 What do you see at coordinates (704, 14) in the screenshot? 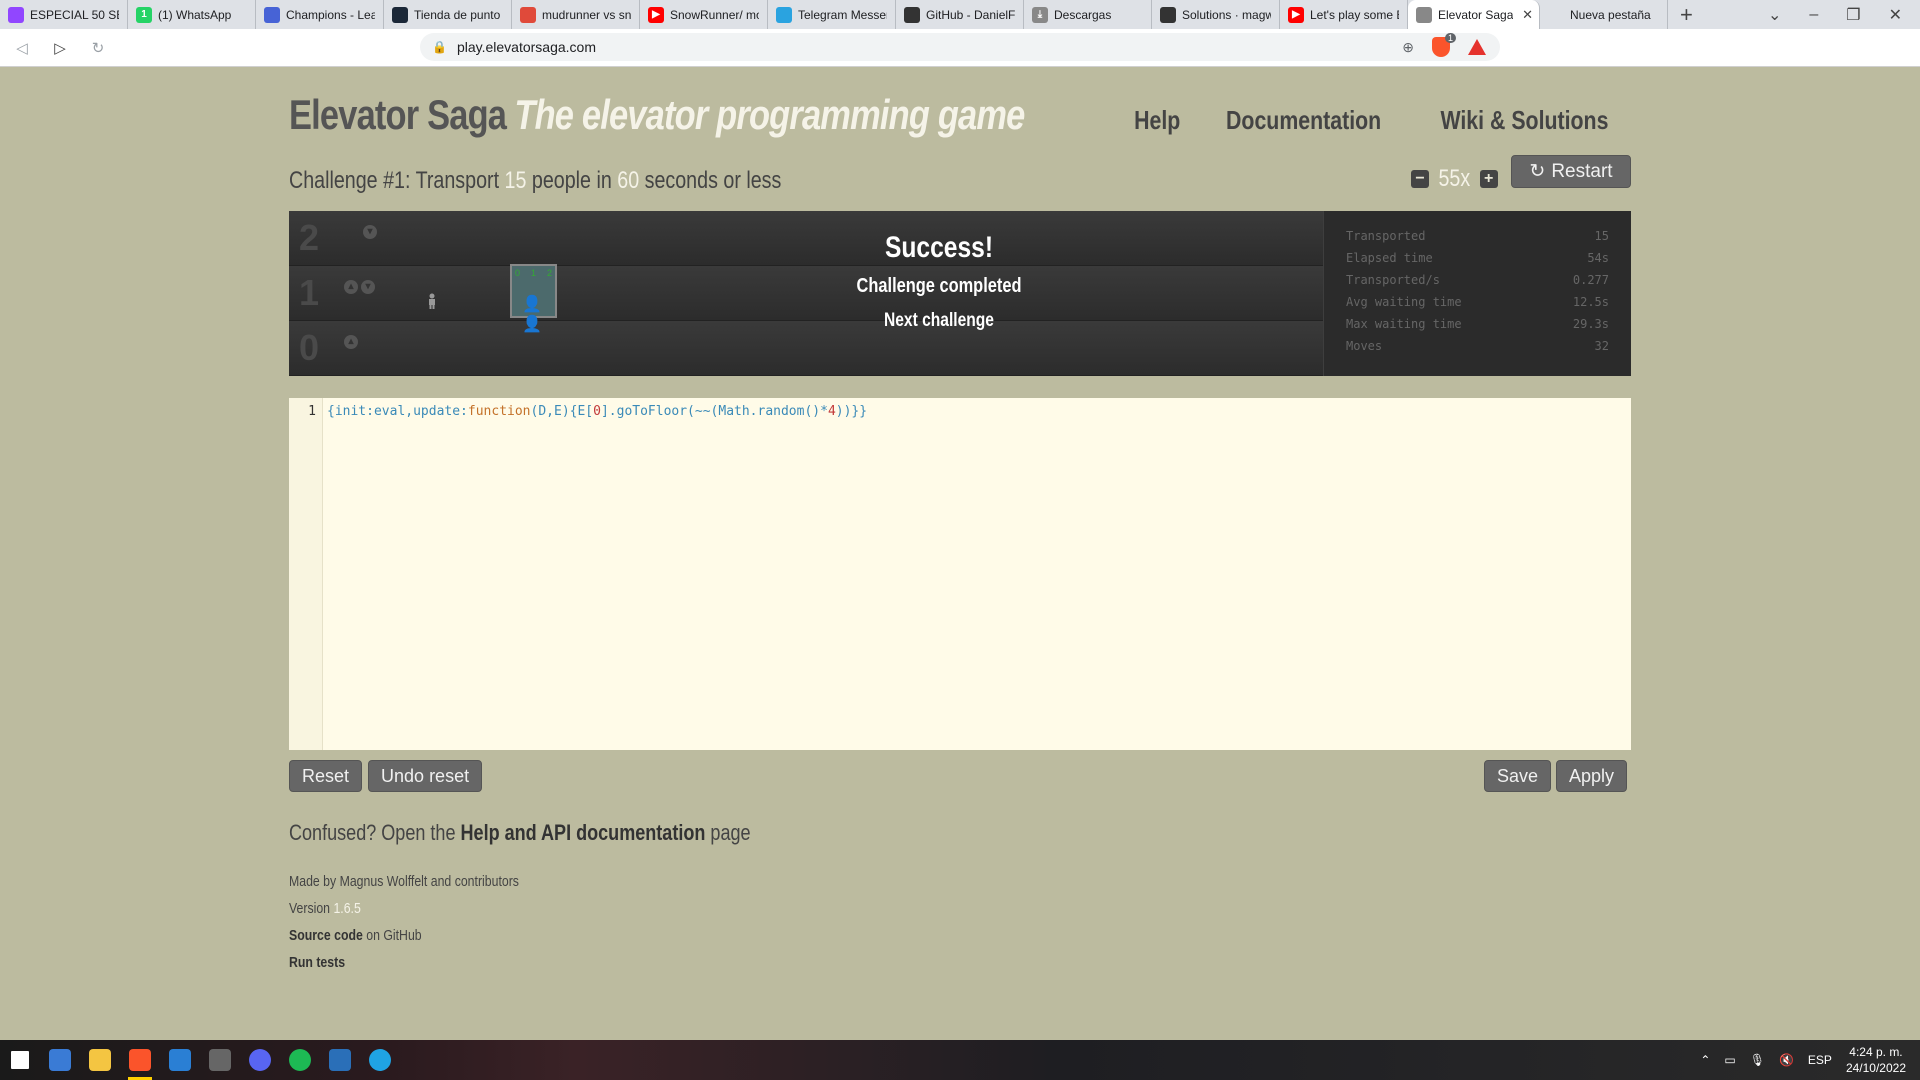
I see `browser-tab: ▶ SnowRunner/ mo` at bounding box center [704, 14].